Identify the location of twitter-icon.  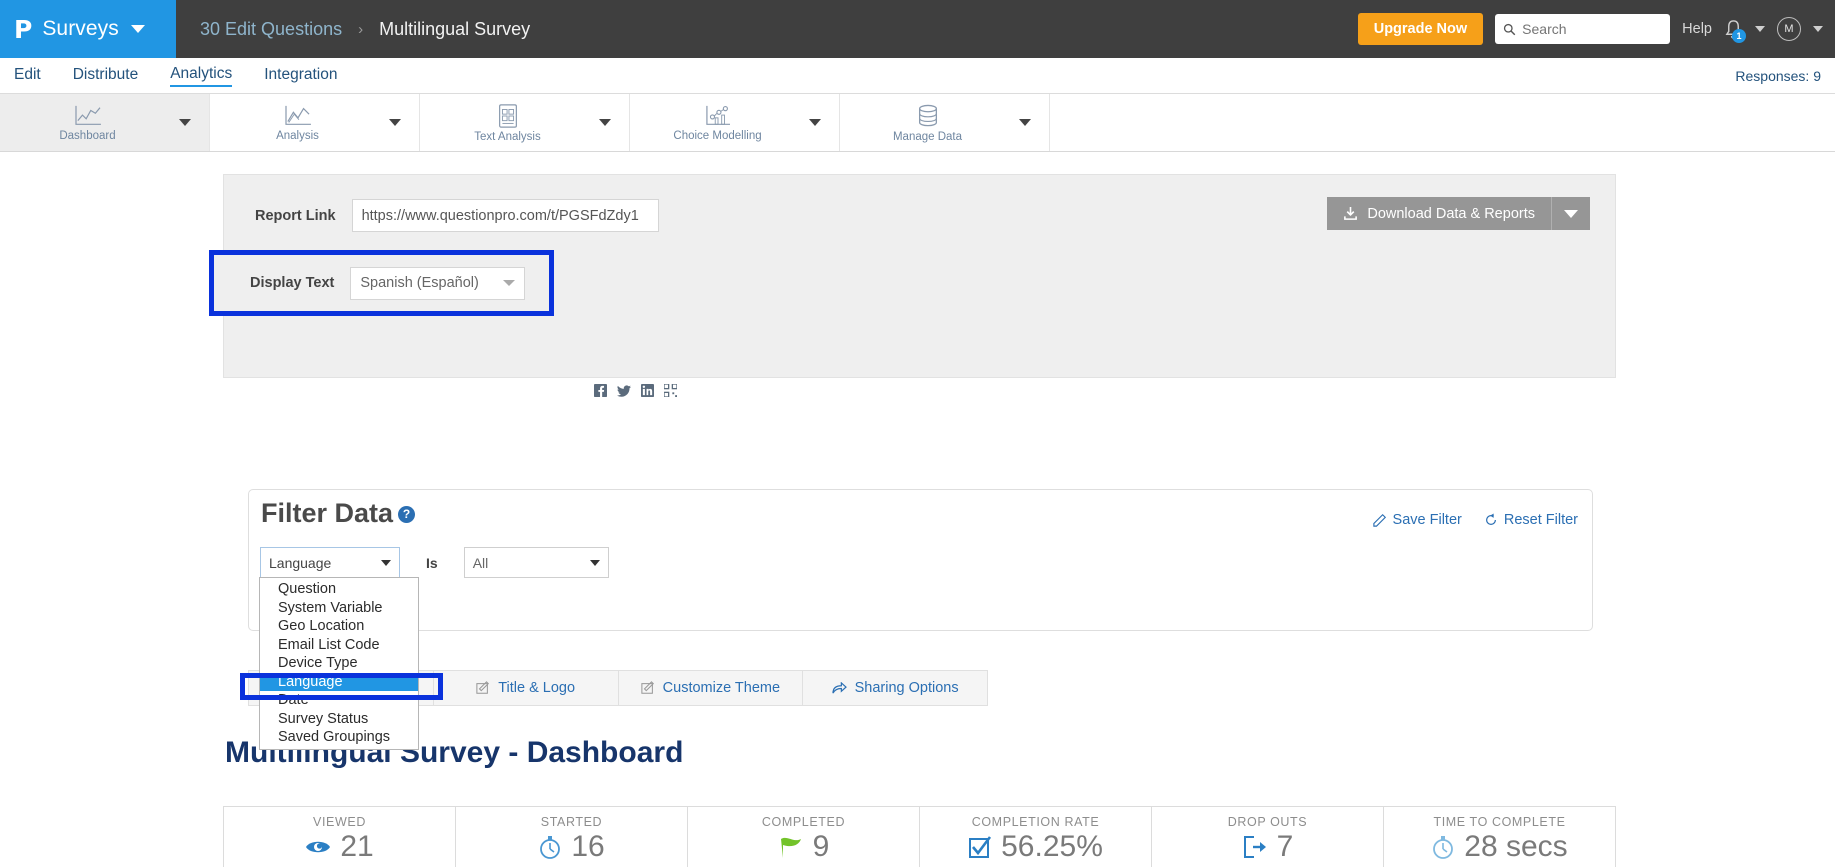
(624, 392).